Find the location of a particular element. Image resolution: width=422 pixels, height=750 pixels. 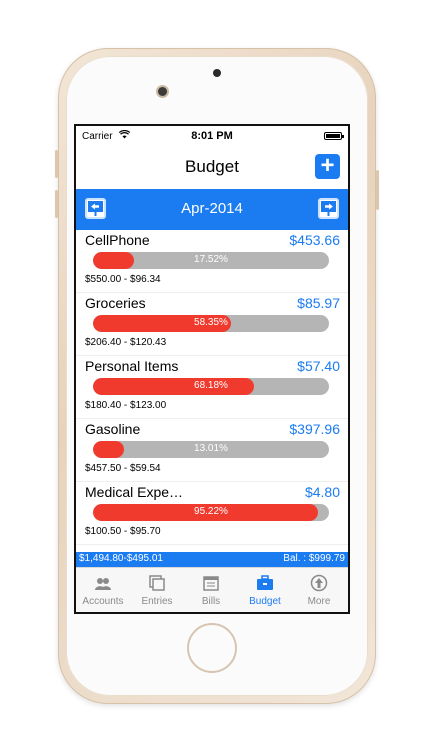

status-bar: Carrier 8:01 PM is located at coordinates (212, 136).